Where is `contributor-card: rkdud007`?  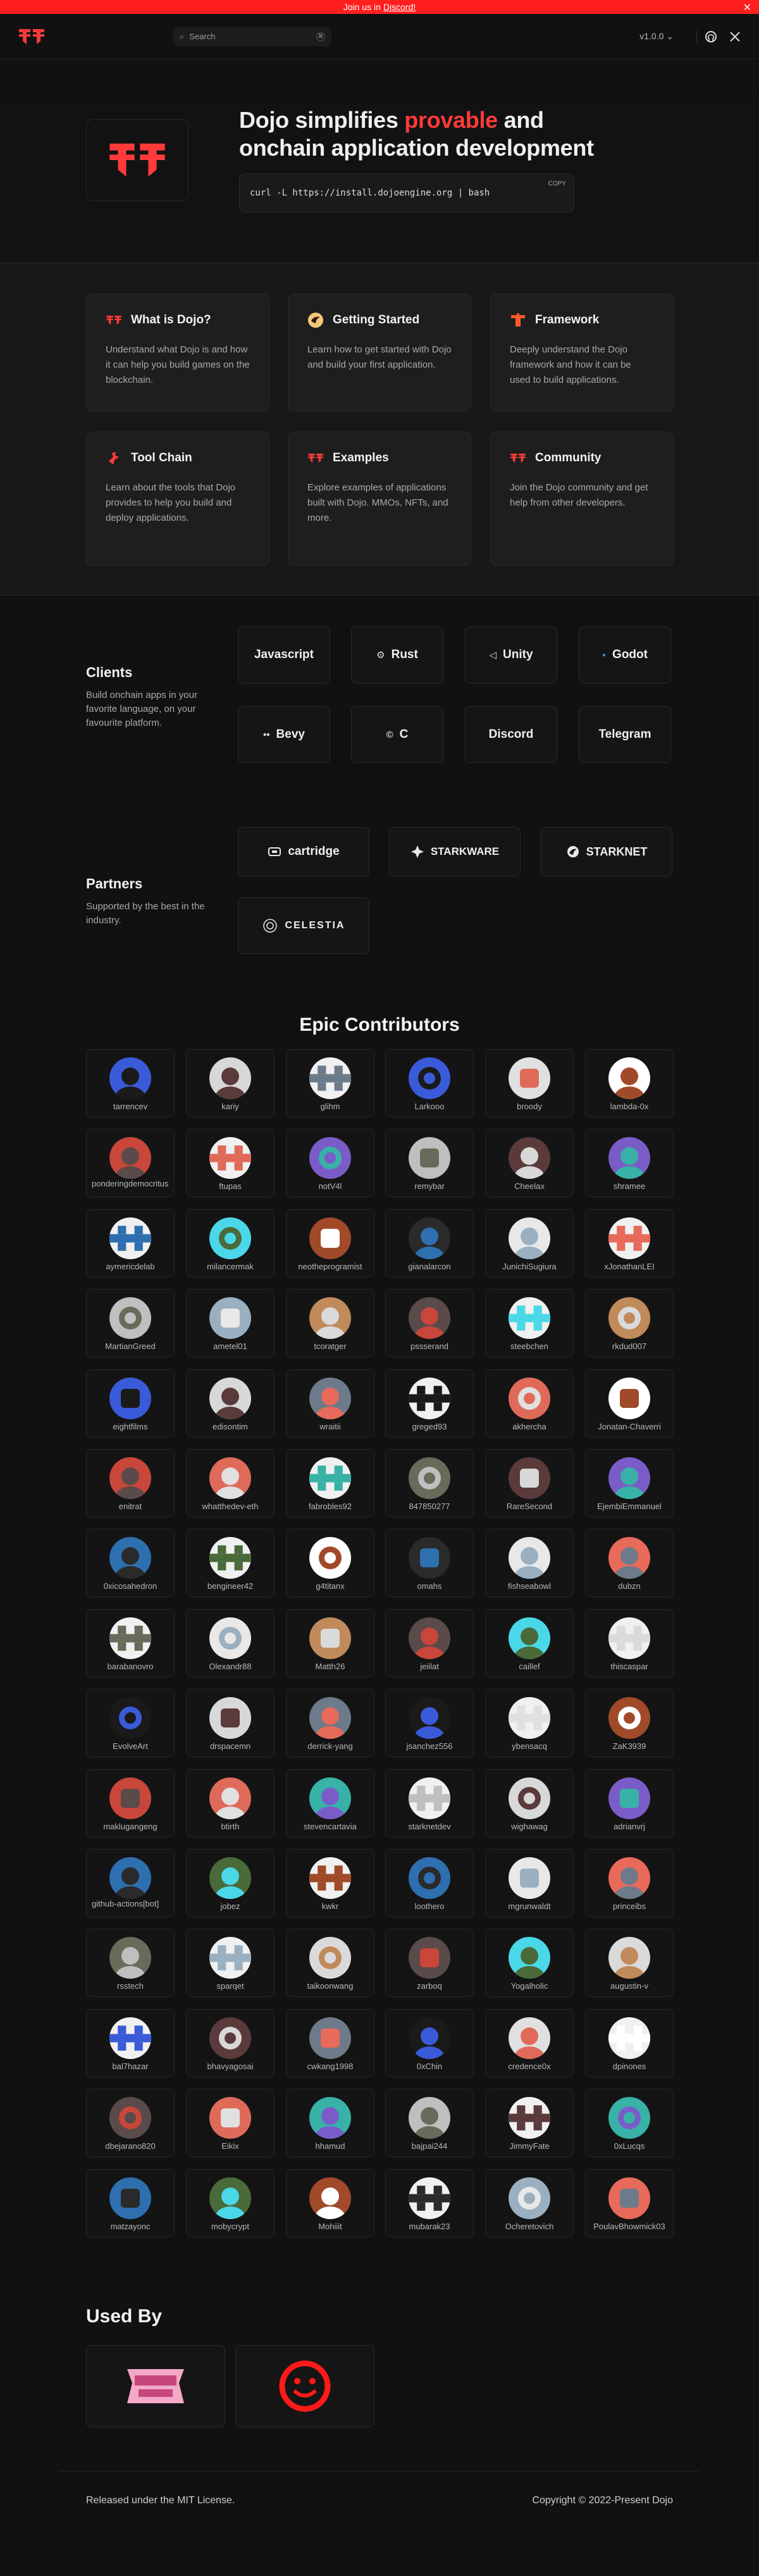 contributor-card: rkdud007 is located at coordinates (629, 1323).